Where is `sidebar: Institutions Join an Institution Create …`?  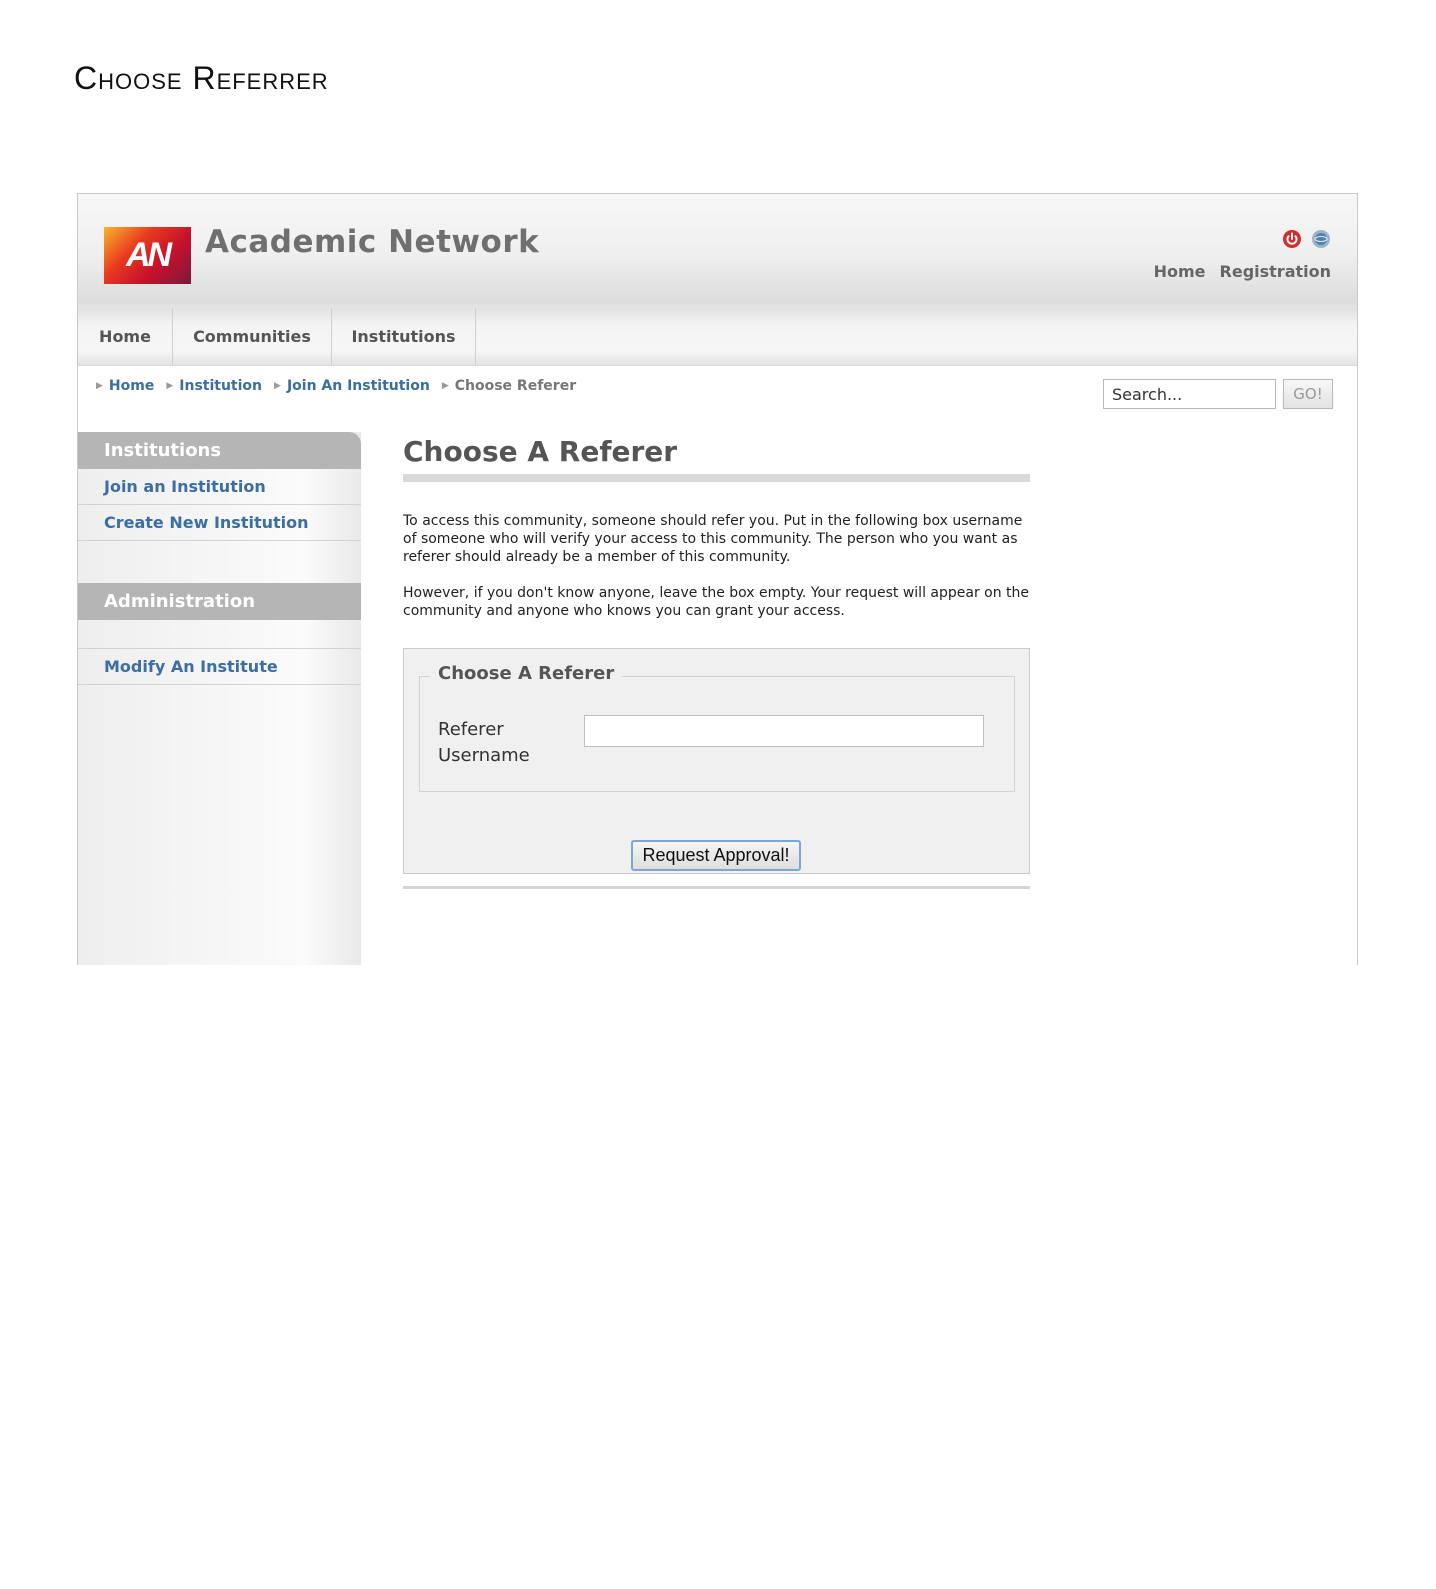 sidebar: Institutions Join an Institution Create … is located at coordinates (219, 698).